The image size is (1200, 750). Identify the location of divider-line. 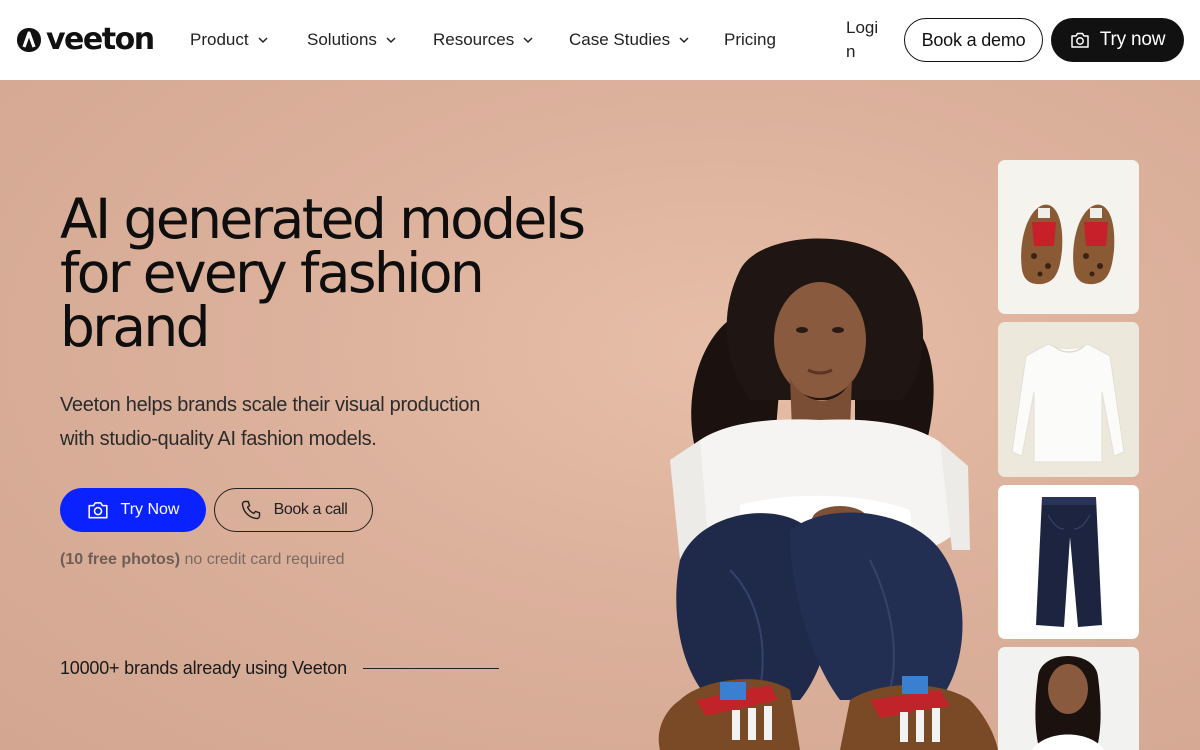
(430, 668).